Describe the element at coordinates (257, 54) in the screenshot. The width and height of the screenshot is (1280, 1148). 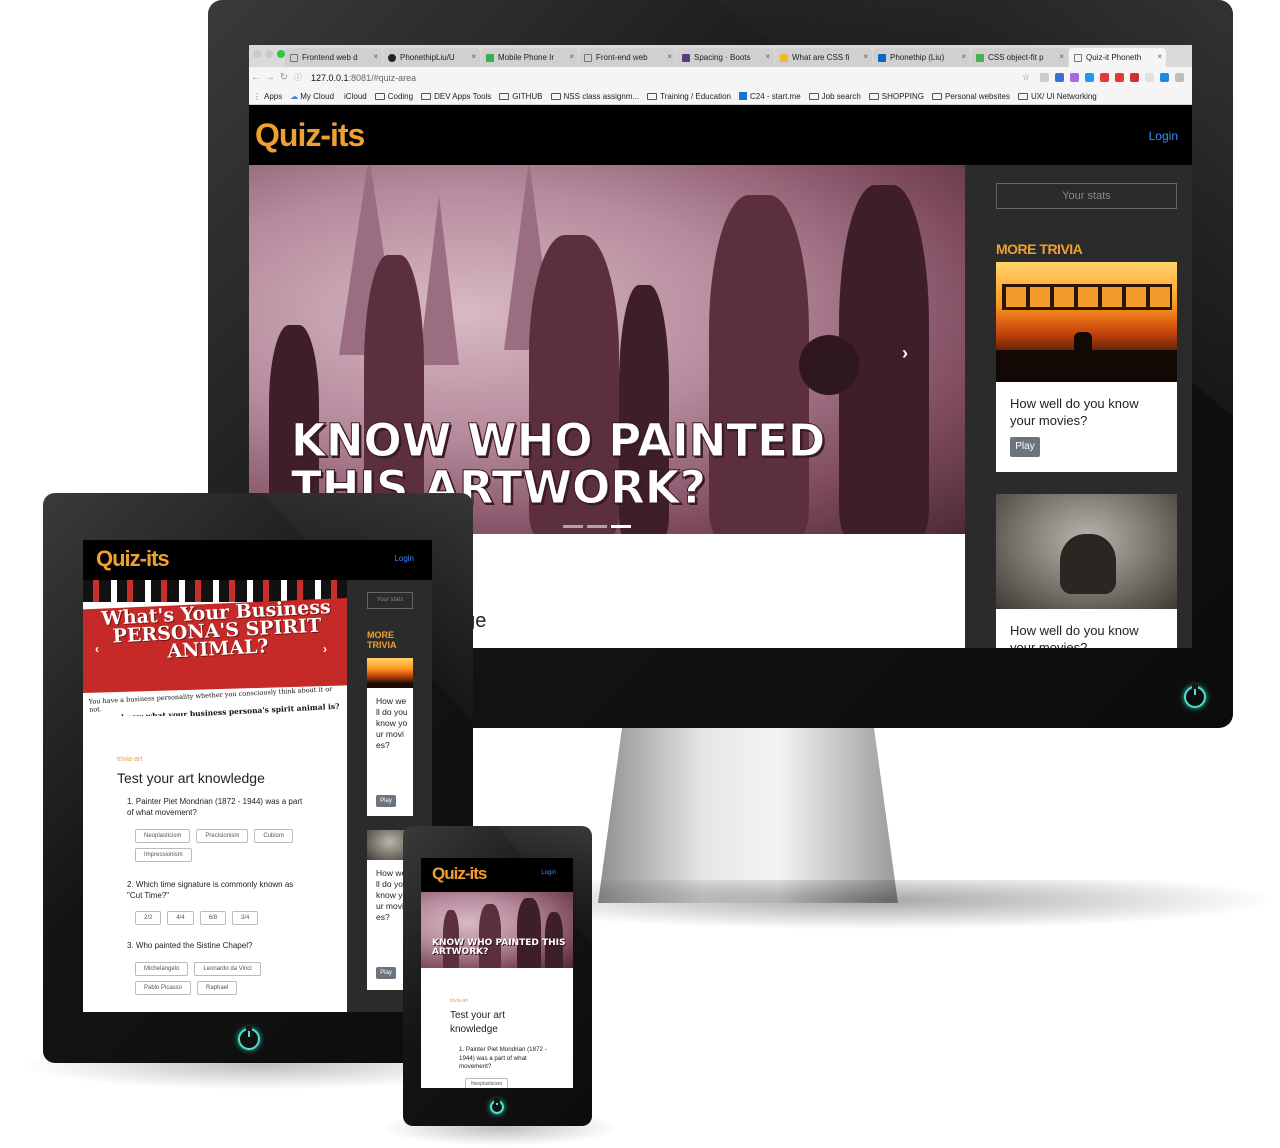
I see `close-window-icon` at that location.